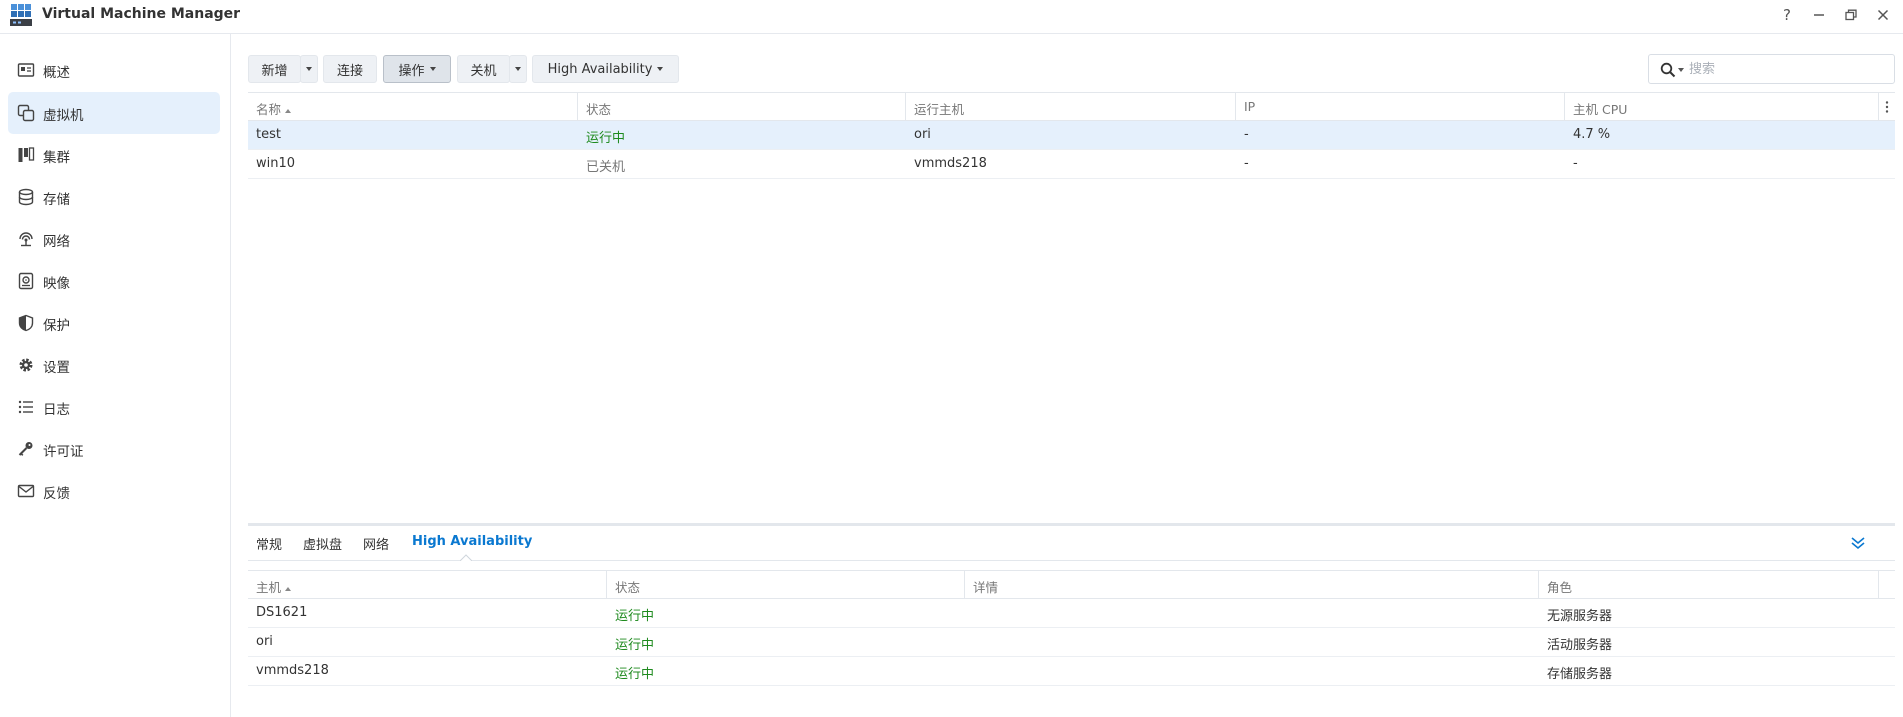  What do you see at coordinates (1071, 642) in the screenshot?
I see `table-row: ori 运行中 活动服务器` at bounding box center [1071, 642].